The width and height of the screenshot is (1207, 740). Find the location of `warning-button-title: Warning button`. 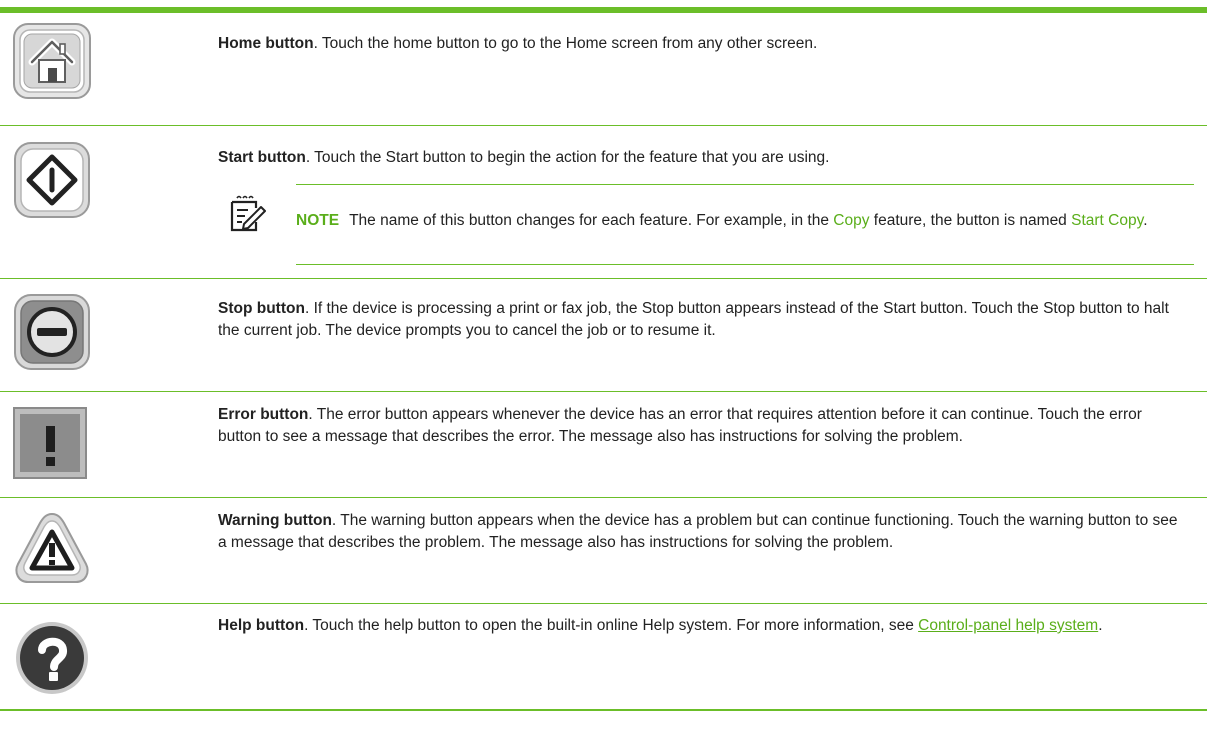

warning-button-title: Warning button is located at coordinates (275, 520).